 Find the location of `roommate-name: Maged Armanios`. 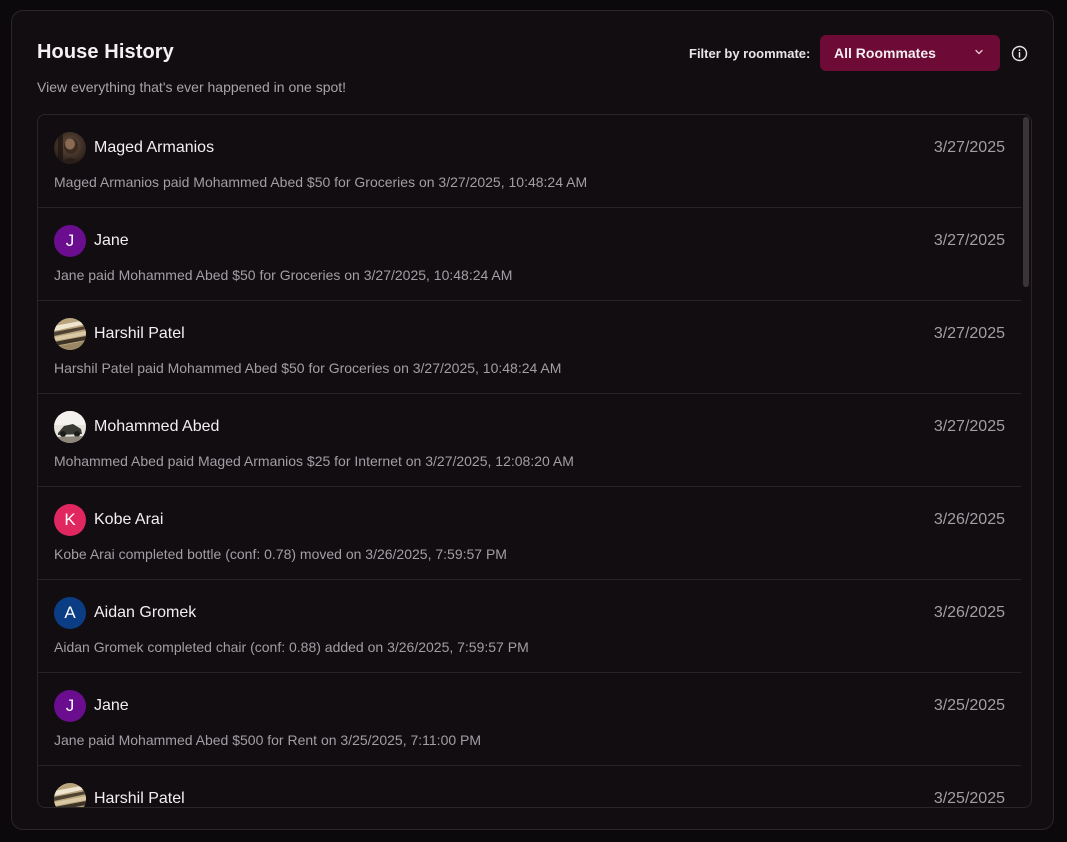

roommate-name: Maged Armanios is located at coordinates (154, 147).